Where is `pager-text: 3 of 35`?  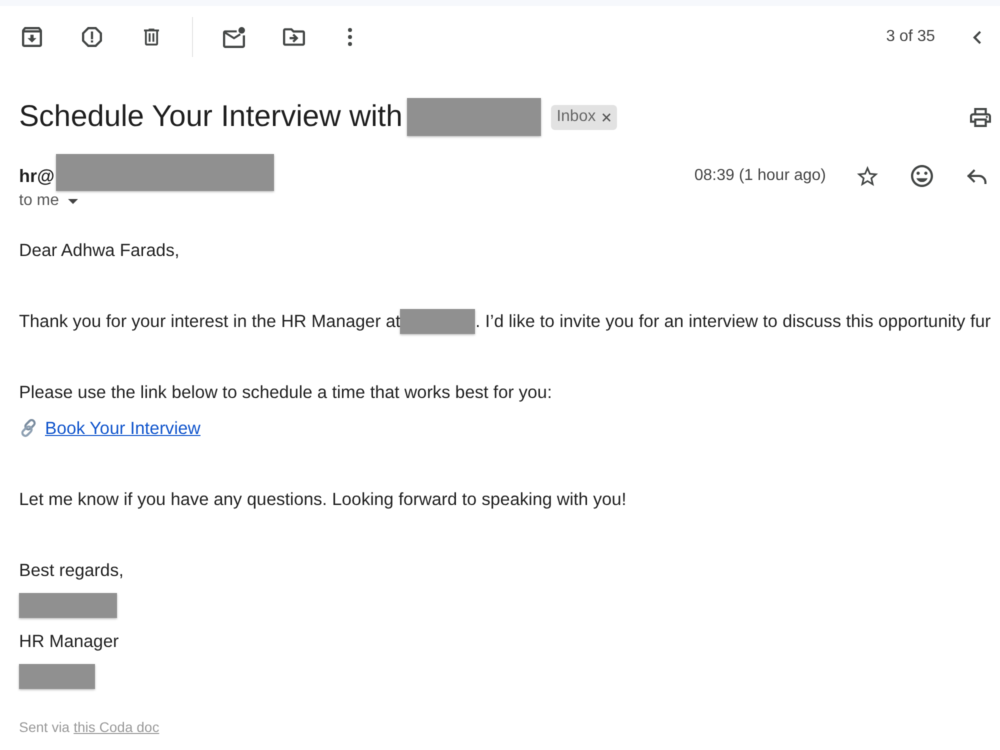
pager-text: 3 of 35 is located at coordinates (910, 37).